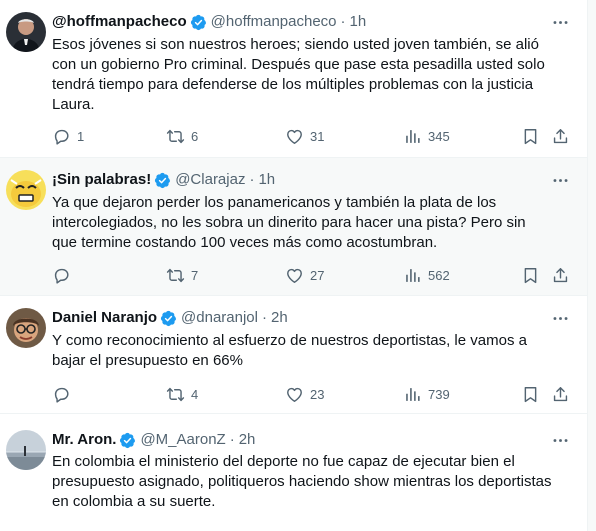 This screenshot has height=531, width=596. I want to click on action-bar: 7 27 562, so click(313, 275).